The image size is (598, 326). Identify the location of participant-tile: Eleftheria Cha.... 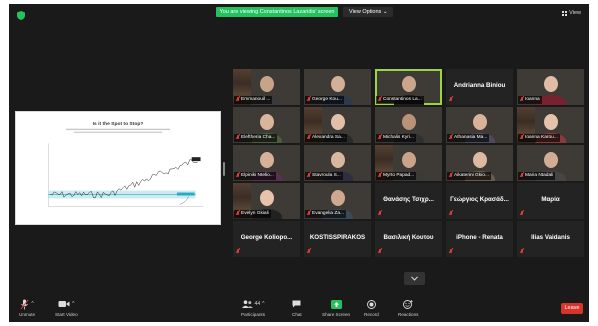
(266, 125).